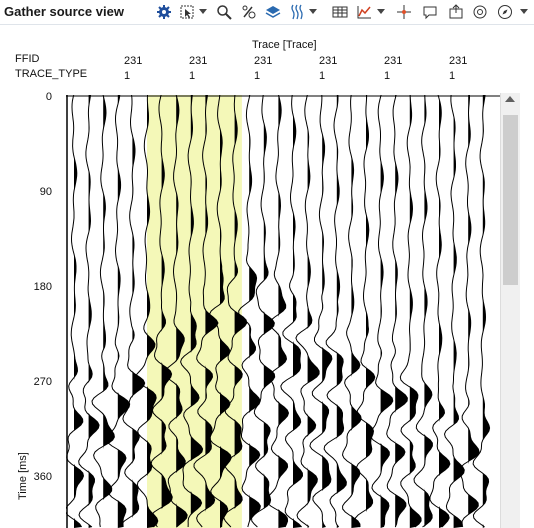  I want to click on header-ffid-label: FFID, so click(27, 59).